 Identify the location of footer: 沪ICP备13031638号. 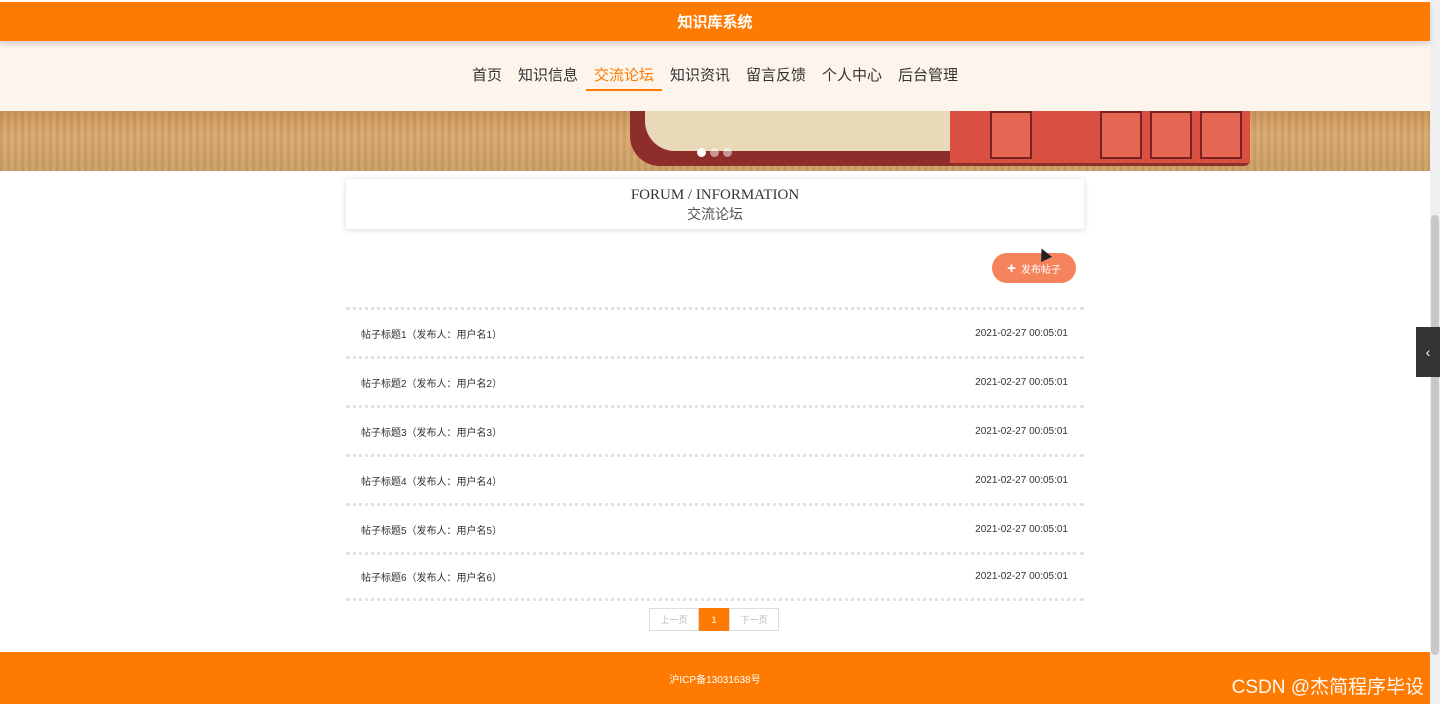
(715, 678).